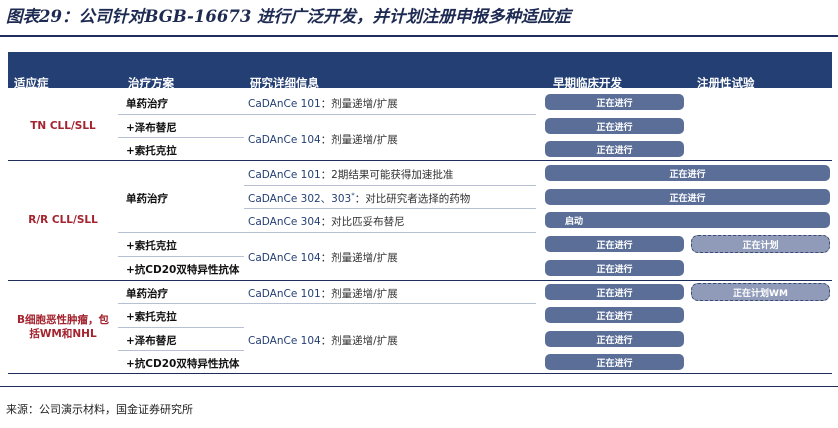 The height and width of the screenshot is (428, 838). Describe the element at coordinates (359, 198) in the screenshot. I see `study-item: CaDAnCe 302、303*：对比研究者选择的药物` at that location.